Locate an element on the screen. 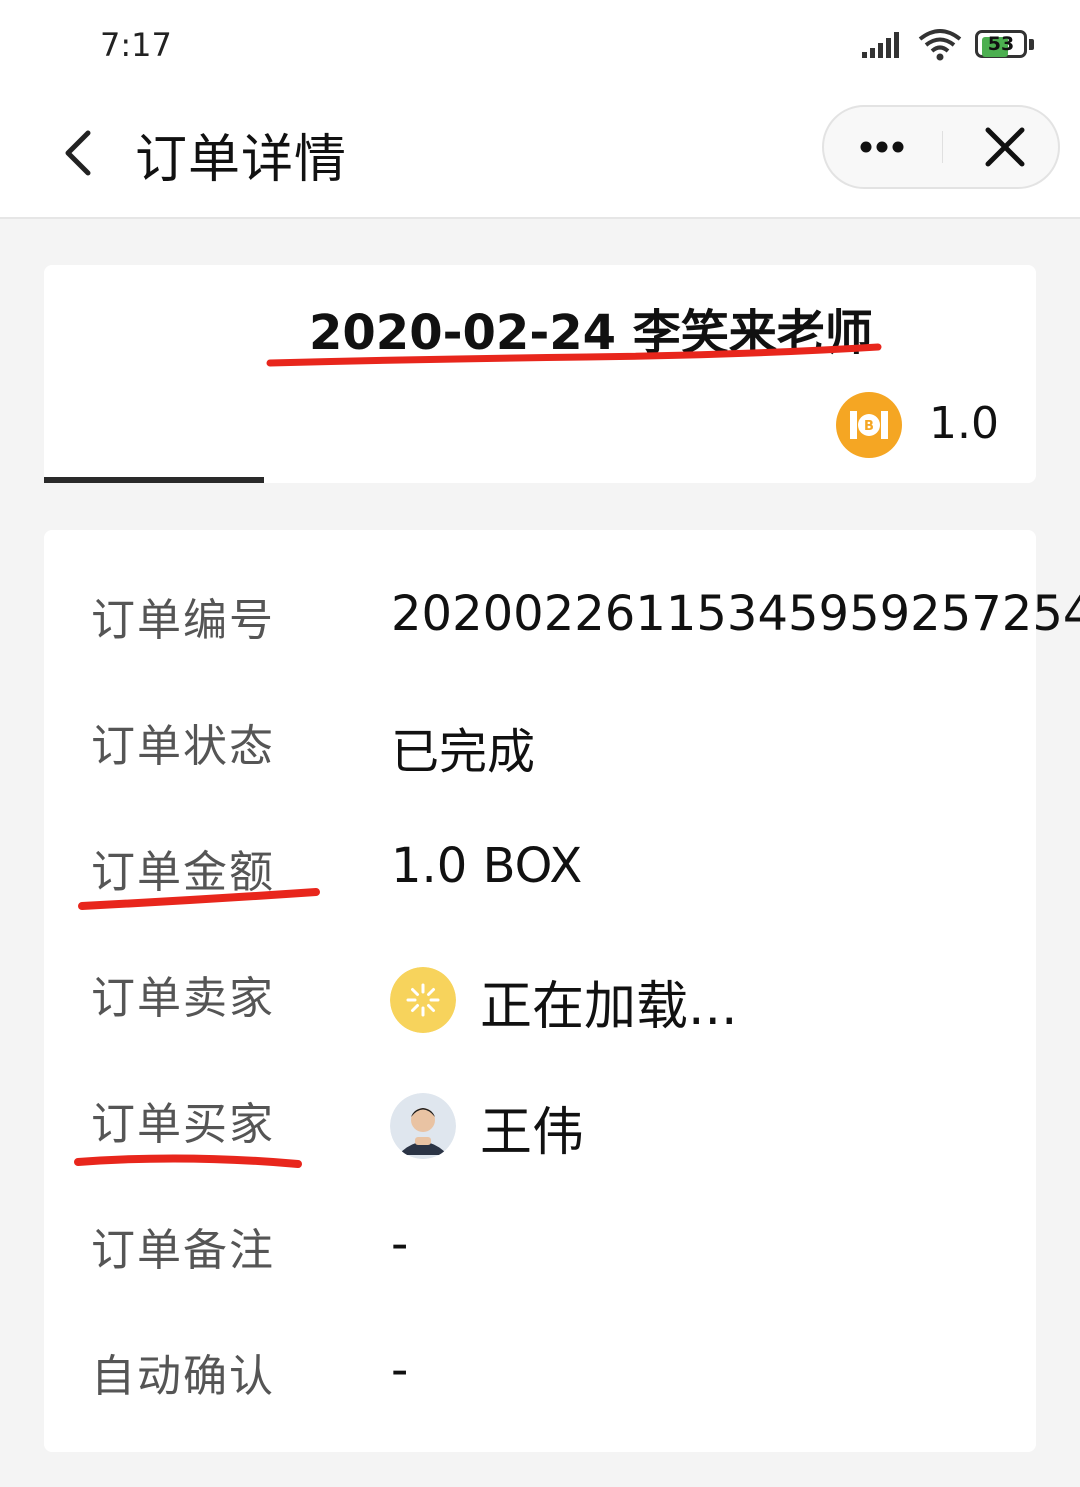 The image size is (1080, 1487). svg-text: B is located at coordinates (869, 426).